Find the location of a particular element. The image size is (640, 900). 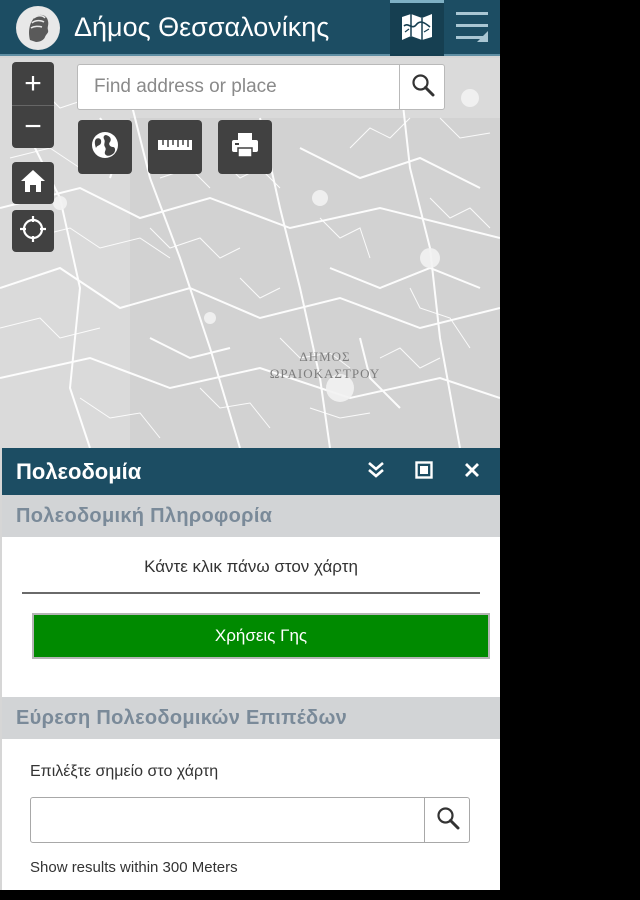

home-icon is located at coordinates (33, 183).